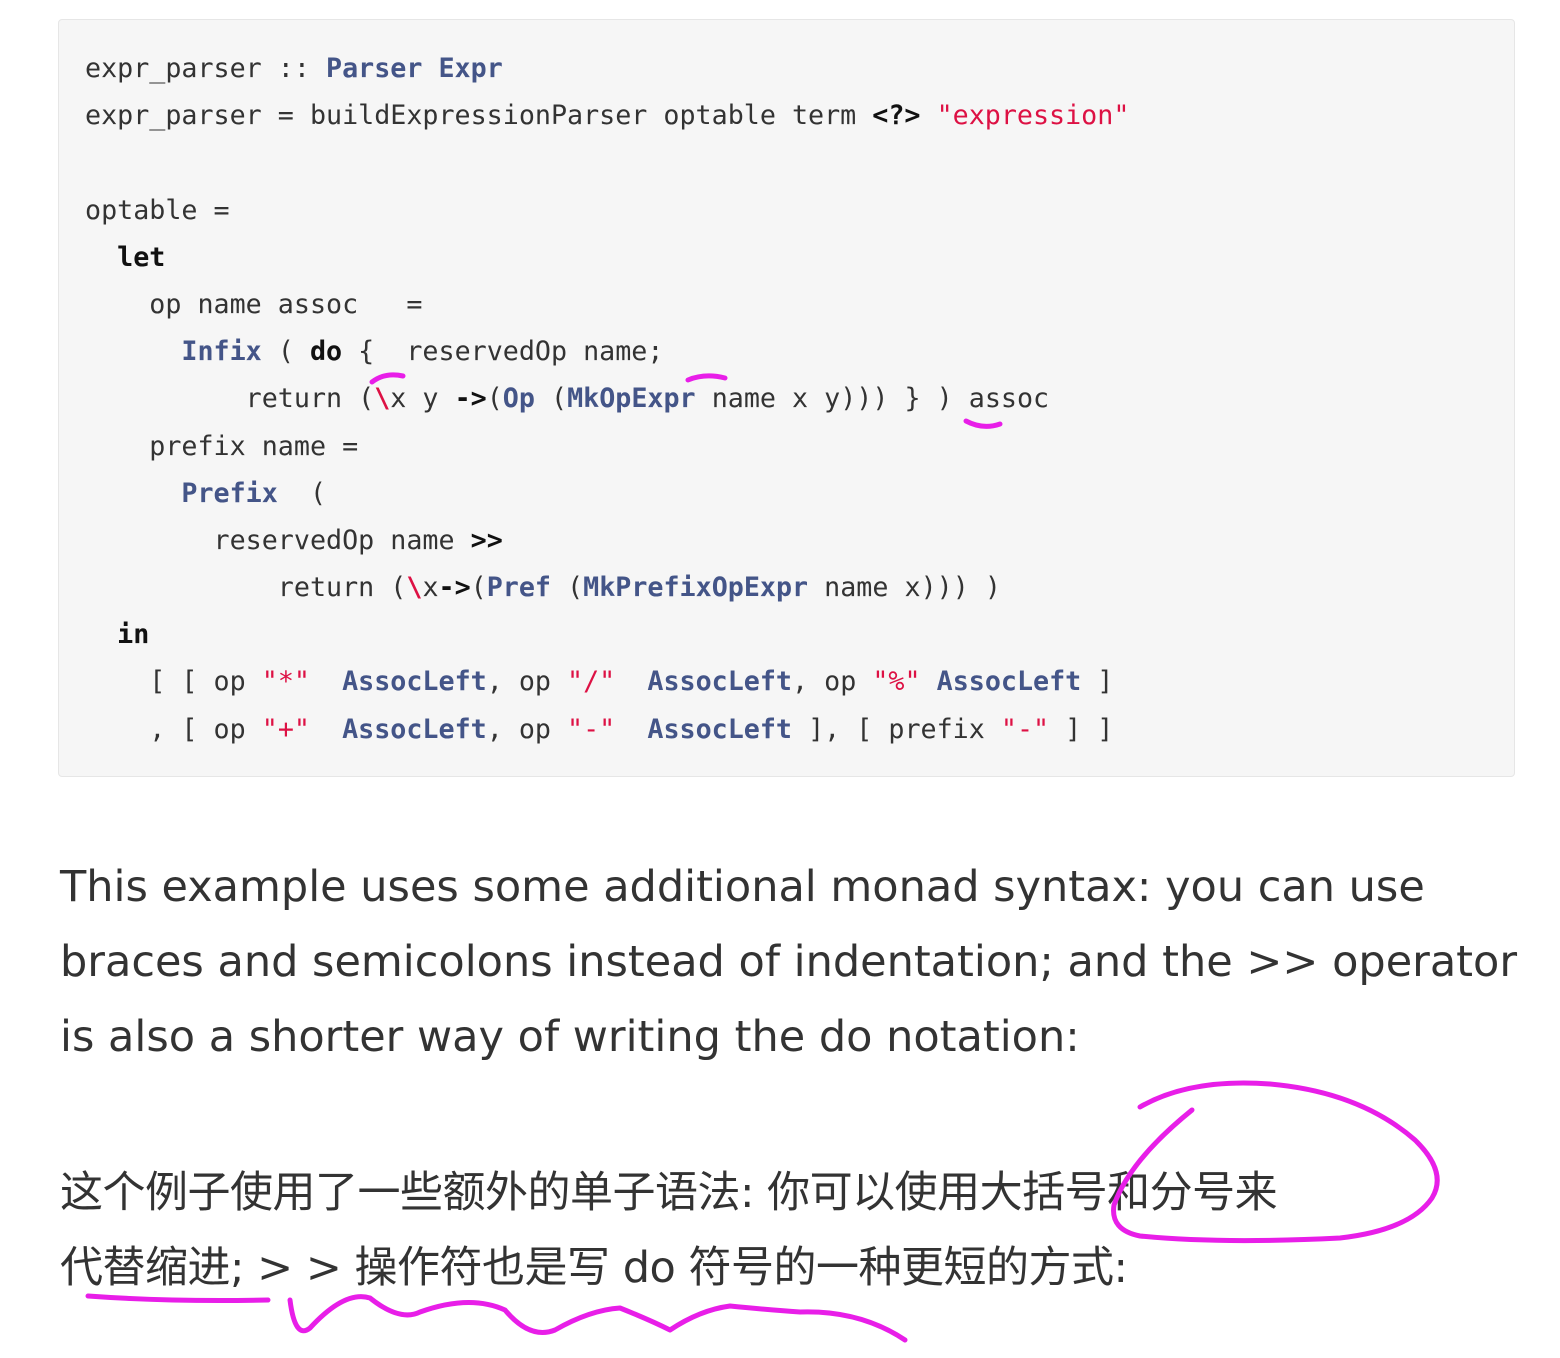 This screenshot has width=1560, height=1358. I want to click on code-token: [ [ op, so click(173, 682).